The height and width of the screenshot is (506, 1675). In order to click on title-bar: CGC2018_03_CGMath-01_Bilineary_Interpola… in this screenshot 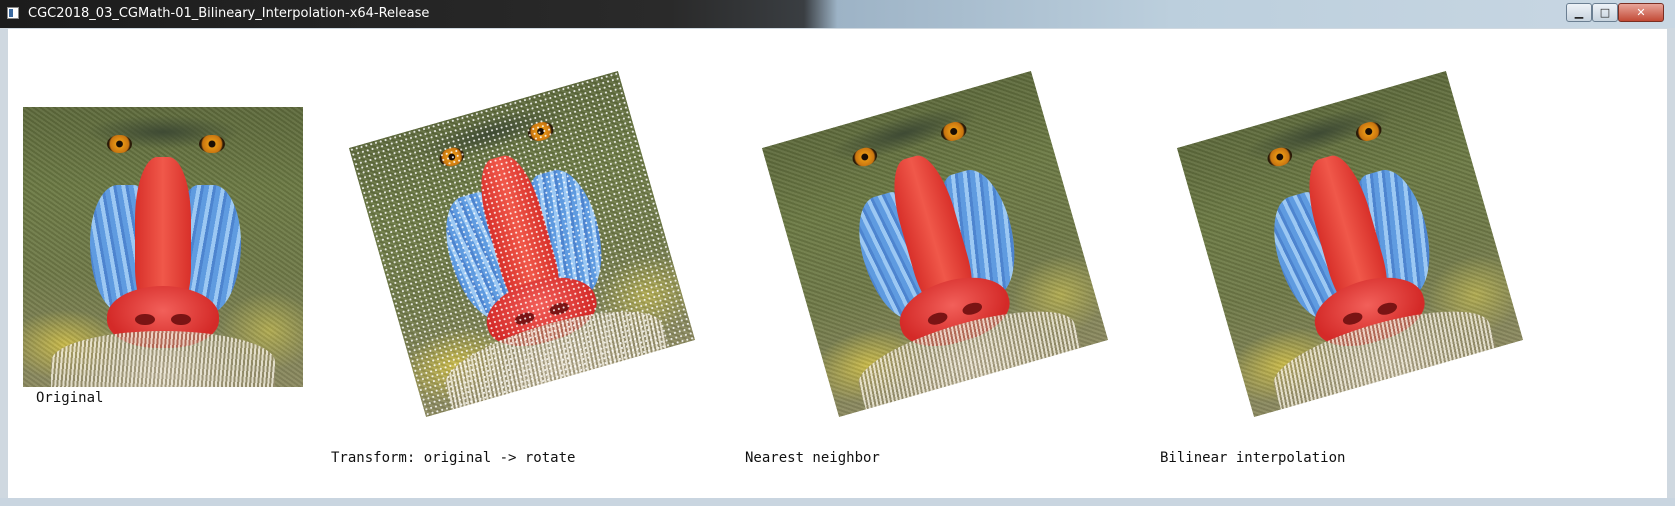, I will do `click(837, 14)`.